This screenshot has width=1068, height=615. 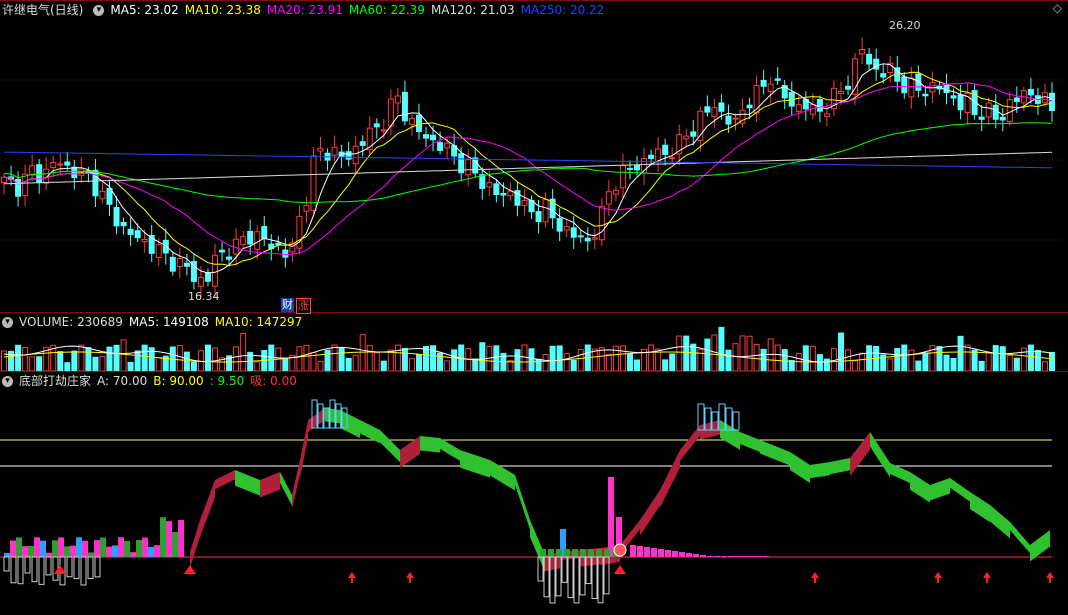 I want to click on limit-up-badge: 涨, so click(x=303, y=306).